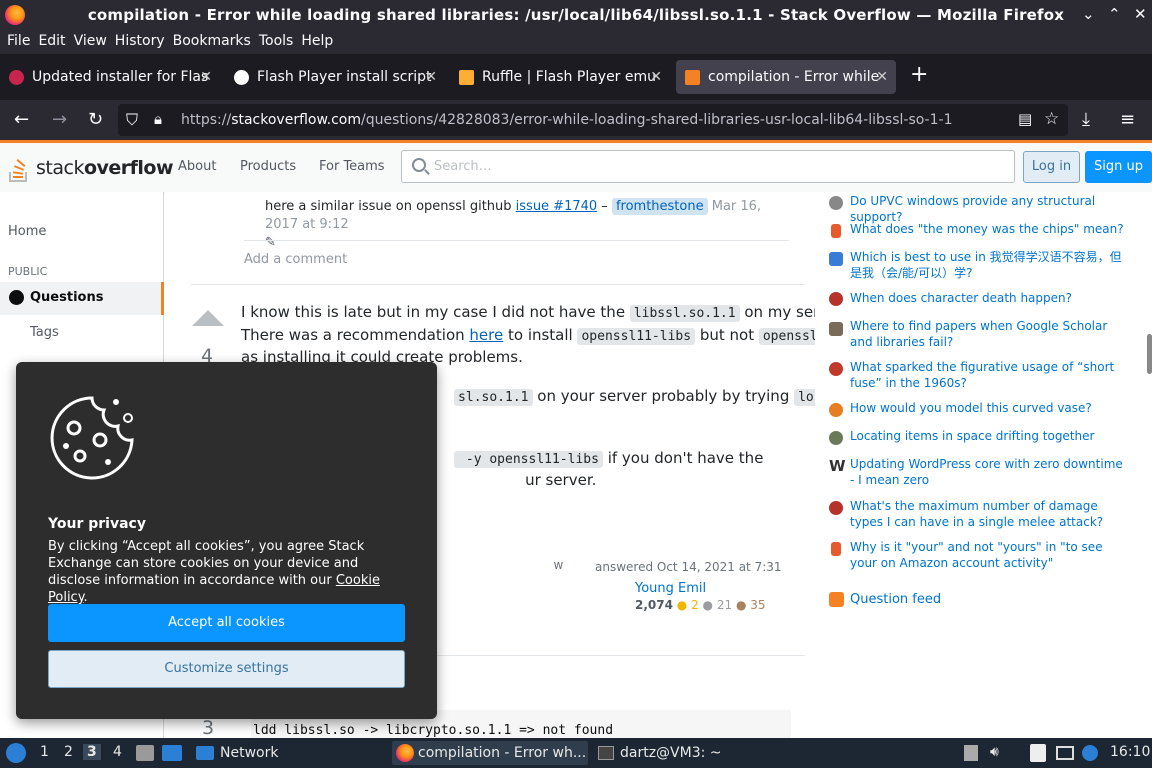  Describe the element at coordinates (836, 599) in the screenshot. I see `rss-icon` at that location.